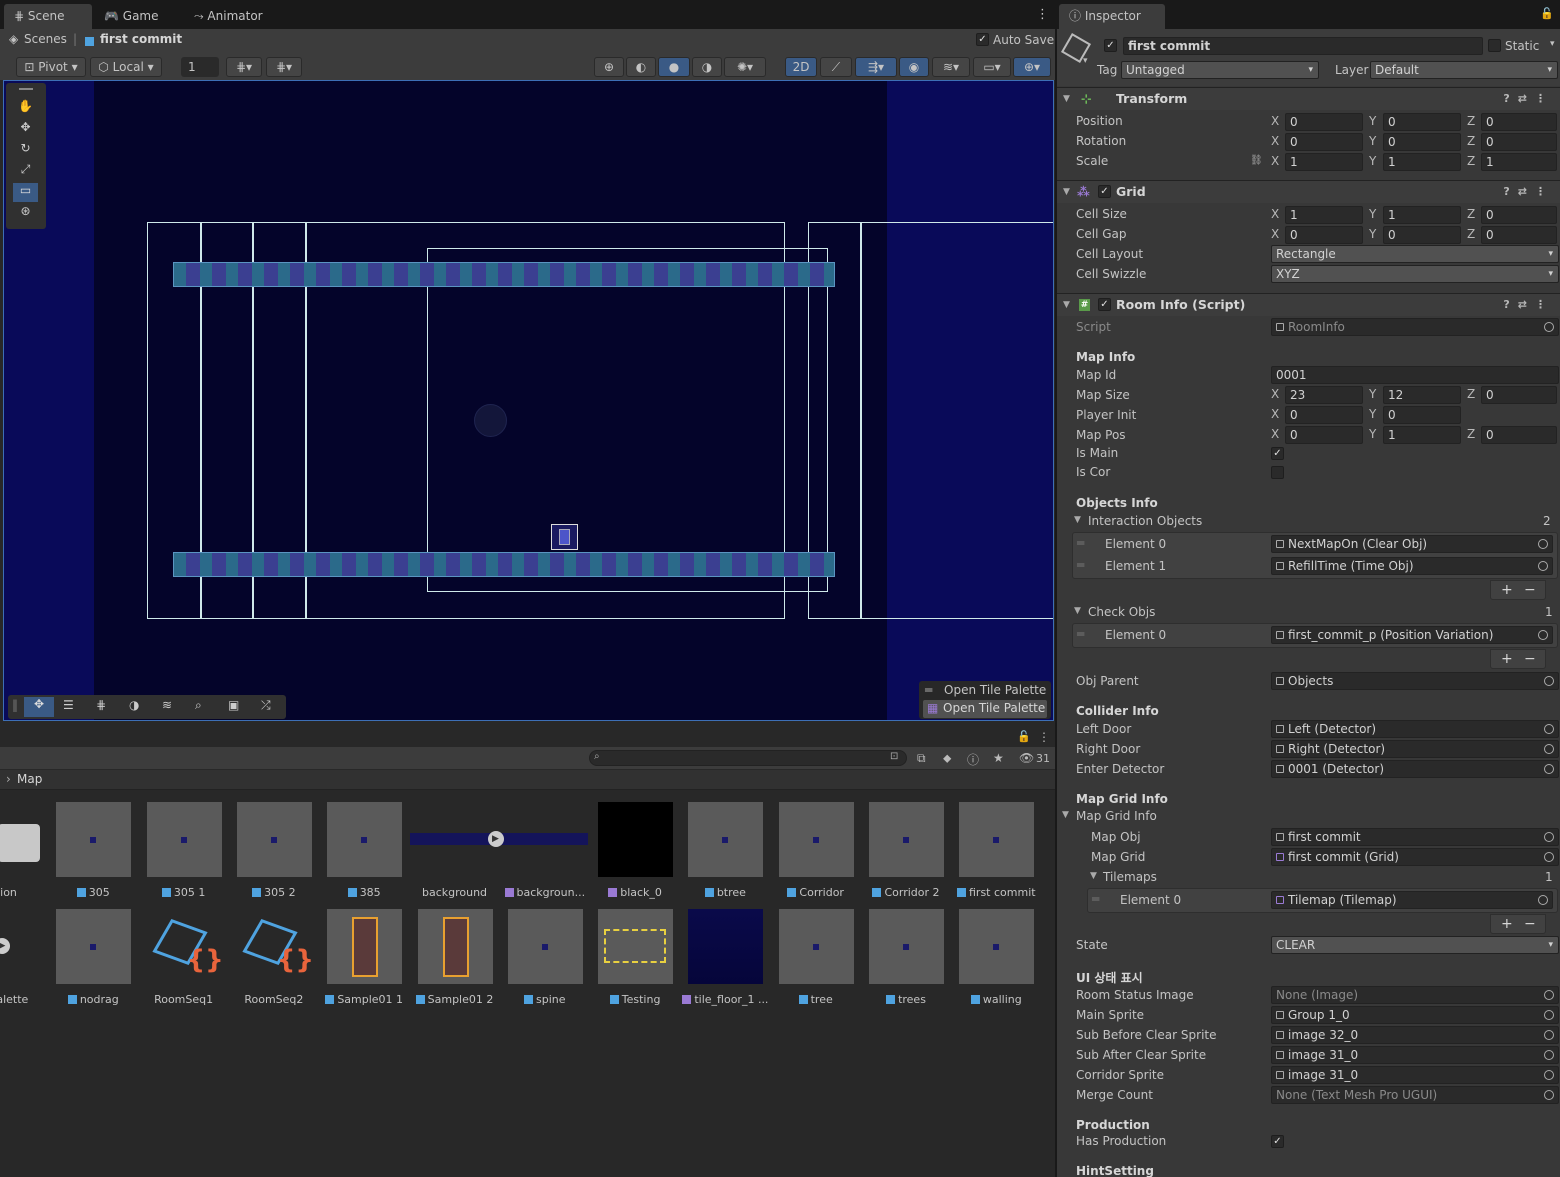 The width and height of the screenshot is (1560, 1177). Describe the element at coordinates (274, 852) in the screenshot. I see `asset-item: 305 2` at that location.